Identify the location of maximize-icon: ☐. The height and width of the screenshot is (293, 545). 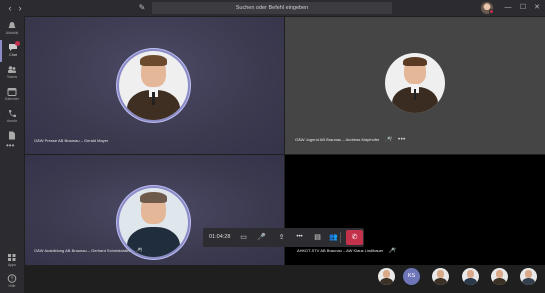
(523, 8).